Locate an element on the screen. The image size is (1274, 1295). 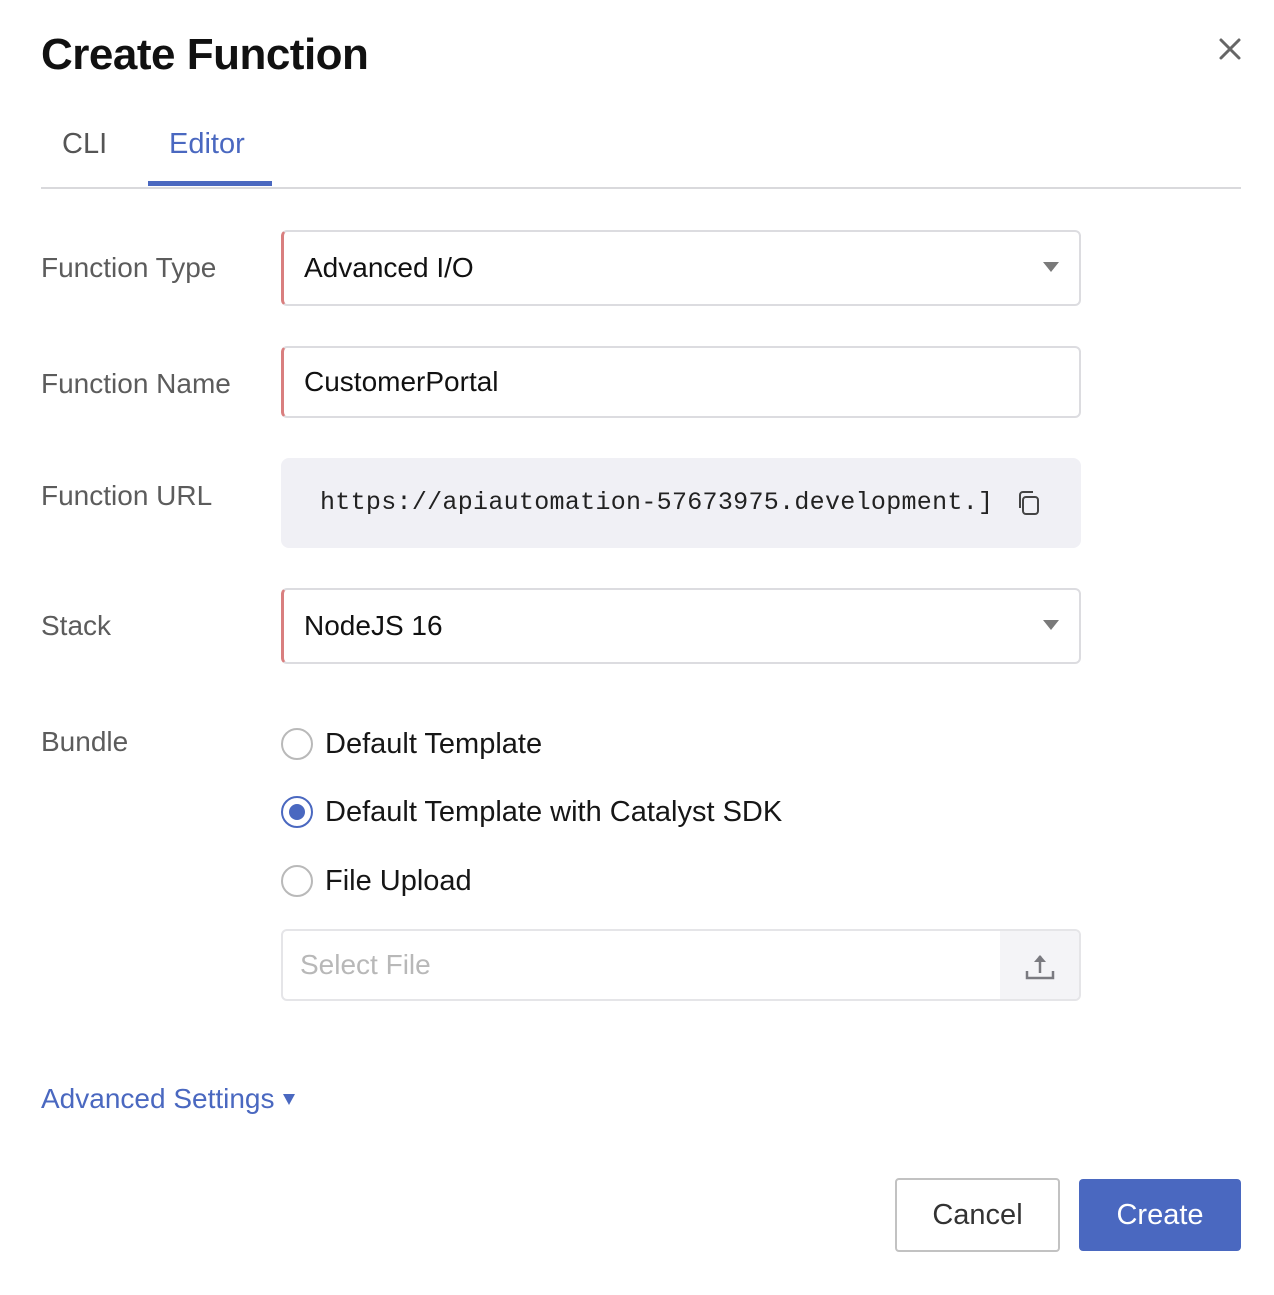
close-icon is located at coordinates (1230, 49).